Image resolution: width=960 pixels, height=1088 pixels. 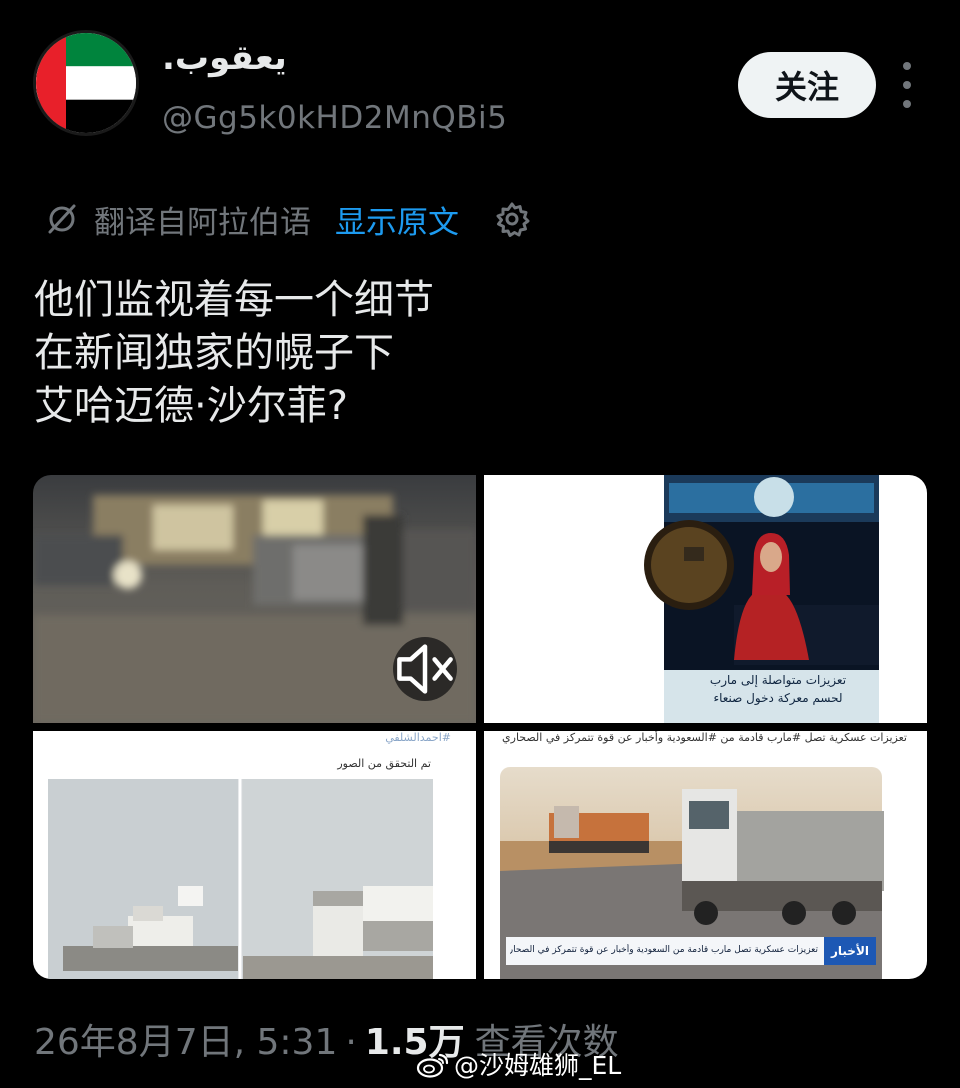 I want to click on watermark: @沙姆雄狮_EL, so click(x=518, y=1064).